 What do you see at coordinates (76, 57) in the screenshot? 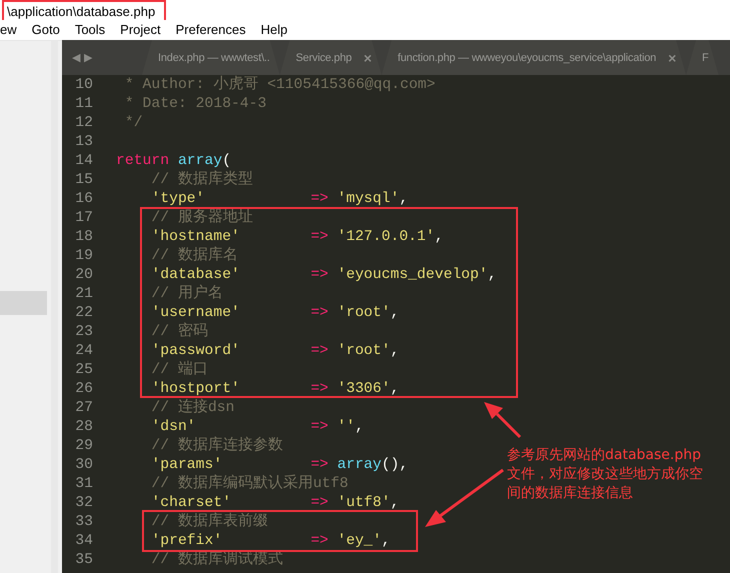
I see `tab-scroll-button: ◀` at bounding box center [76, 57].